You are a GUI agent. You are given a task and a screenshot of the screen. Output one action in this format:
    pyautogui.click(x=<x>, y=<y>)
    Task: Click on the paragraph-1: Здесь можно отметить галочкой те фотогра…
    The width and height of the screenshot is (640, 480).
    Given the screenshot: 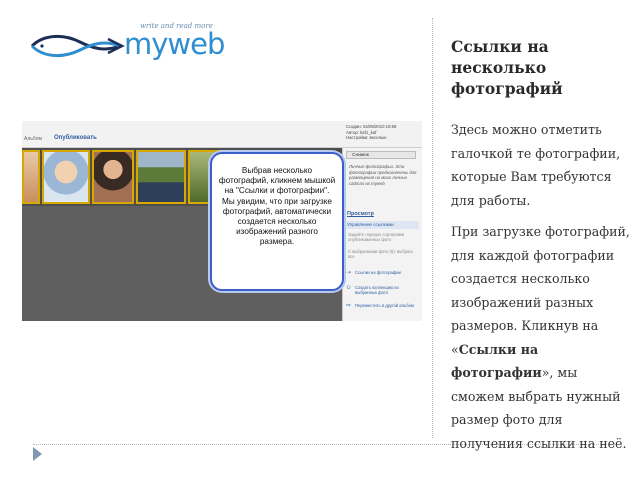 What is the action you would take?
    pyautogui.click(x=536, y=165)
    